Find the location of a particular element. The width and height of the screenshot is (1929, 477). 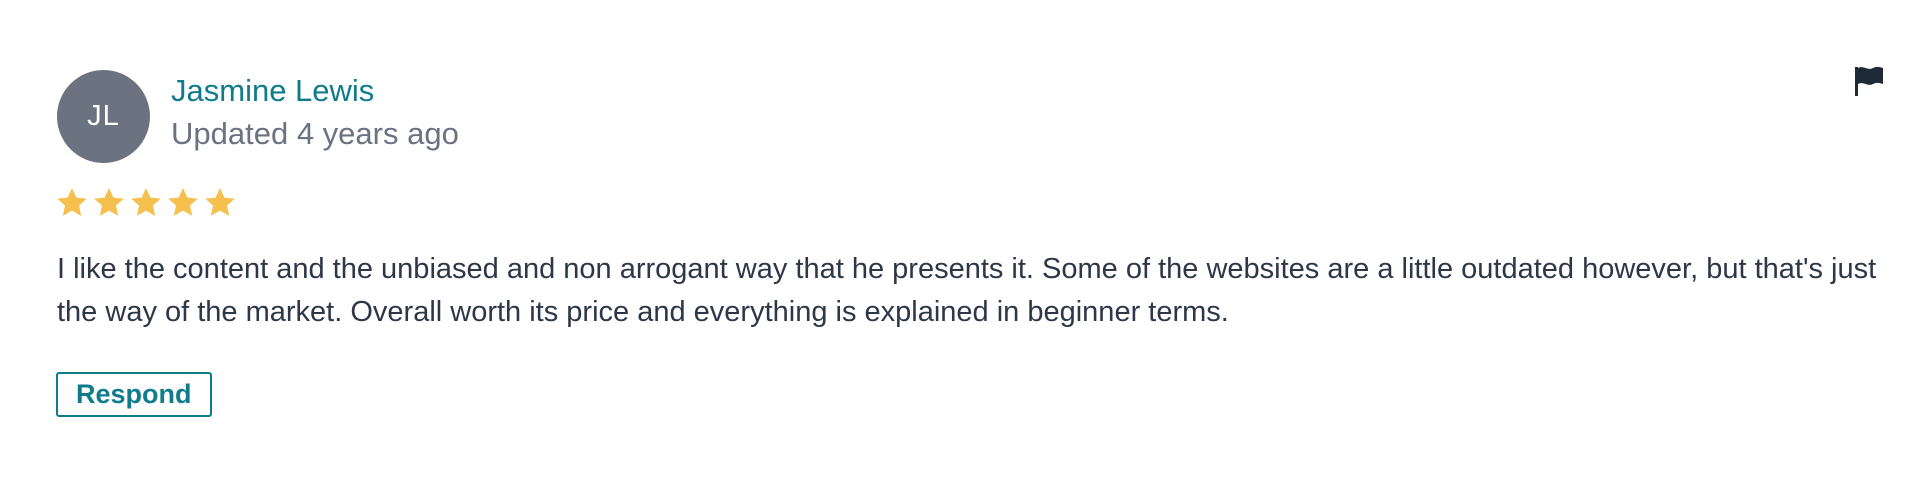

updated-timestamp: Updated 4 years ago is located at coordinates (315, 133).